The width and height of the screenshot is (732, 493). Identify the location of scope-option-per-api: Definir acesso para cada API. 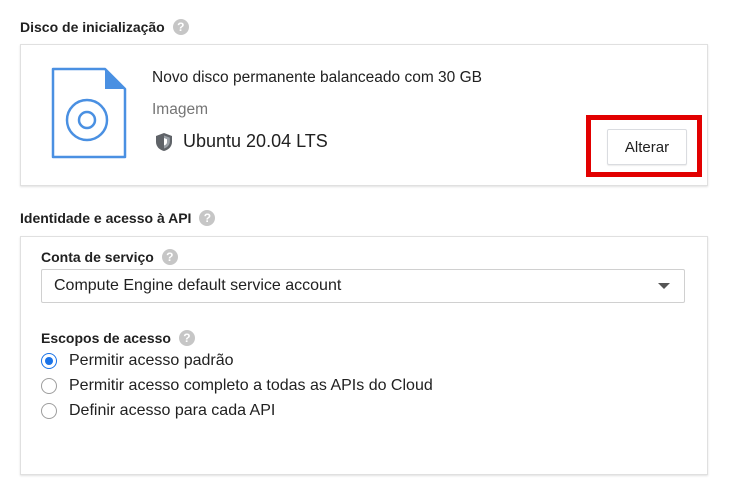
(158, 411).